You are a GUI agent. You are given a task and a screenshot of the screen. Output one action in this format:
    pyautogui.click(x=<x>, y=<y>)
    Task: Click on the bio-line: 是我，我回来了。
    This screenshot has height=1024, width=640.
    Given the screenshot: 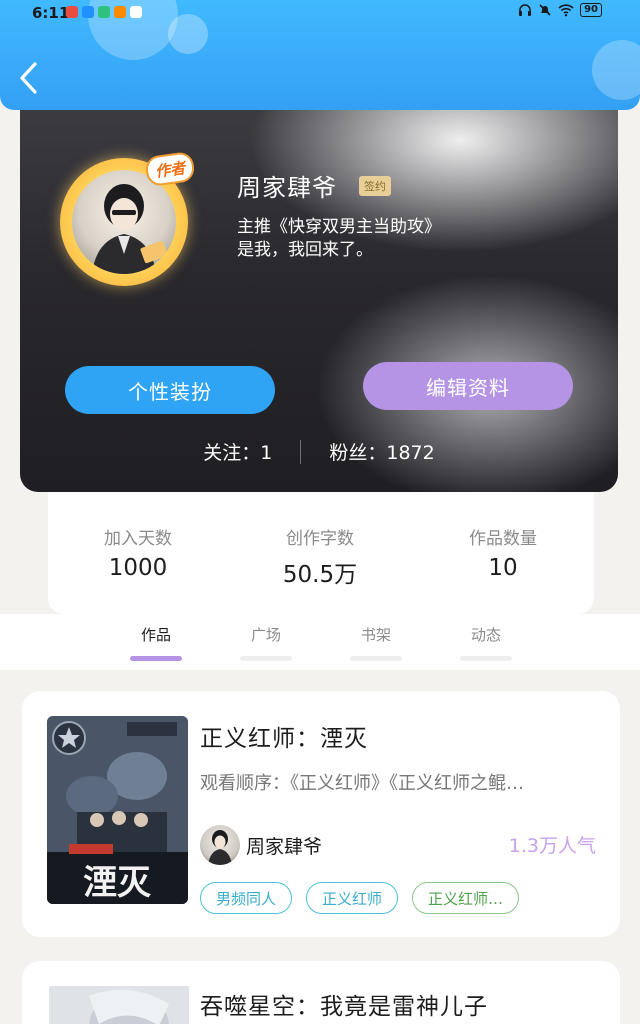 What is the action you would take?
    pyautogui.click(x=305, y=250)
    